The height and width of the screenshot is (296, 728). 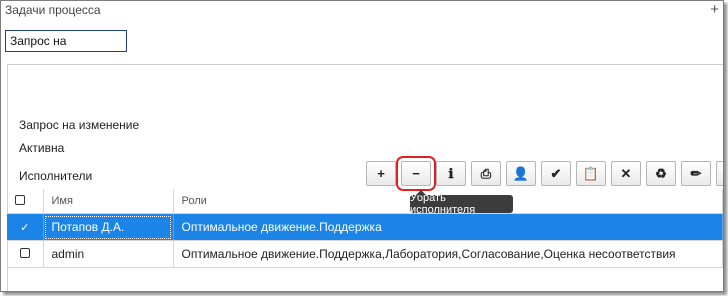 I want to click on minus-button: −, so click(x=416, y=173).